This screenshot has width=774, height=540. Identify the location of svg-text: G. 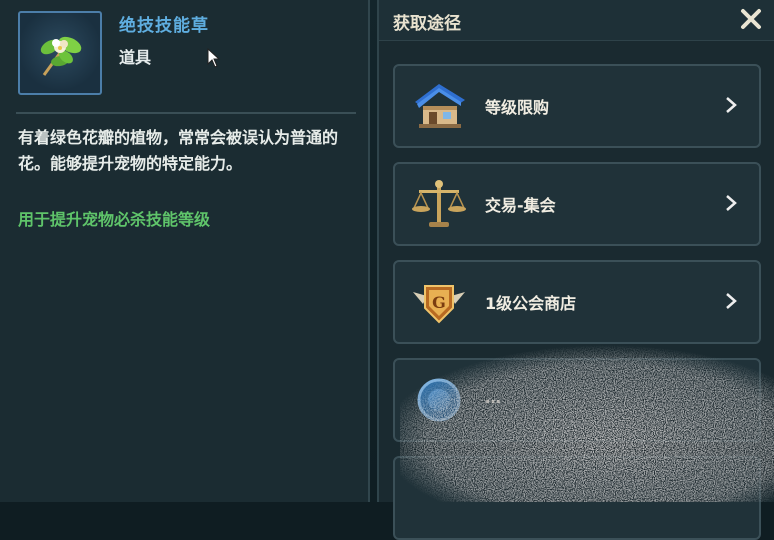
(439, 302).